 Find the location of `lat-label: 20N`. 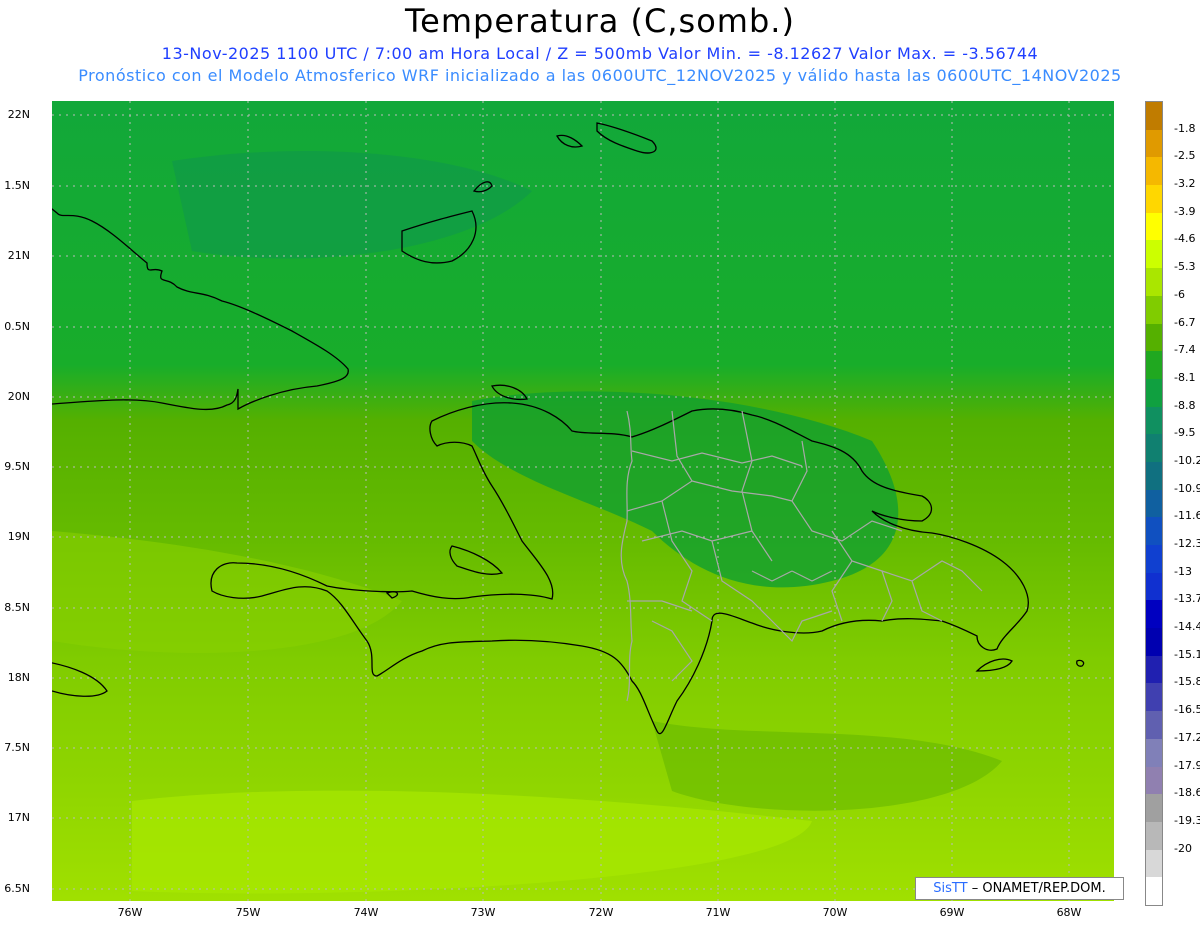

lat-label: 20N is located at coordinates (18, 396).